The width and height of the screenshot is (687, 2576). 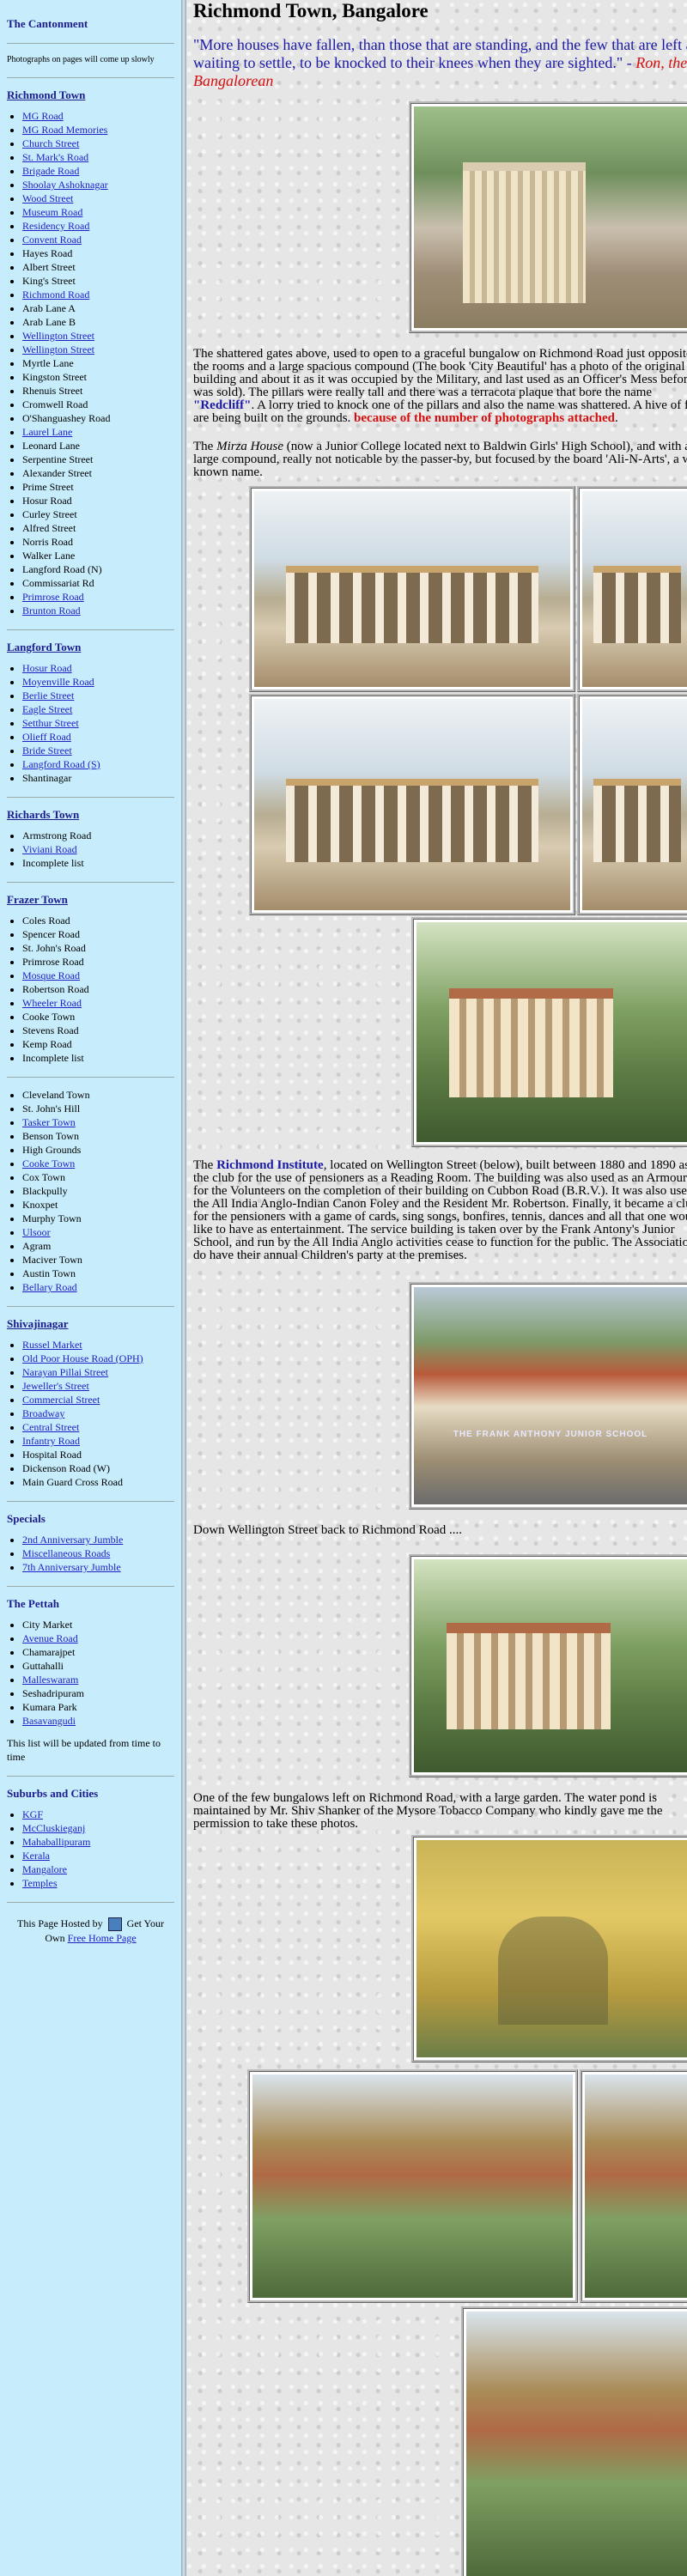 What do you see at coordinates (48, 696) in the screenshot?
I see `sidebar-link: Berlie Street` at bounding box center [48, 696].